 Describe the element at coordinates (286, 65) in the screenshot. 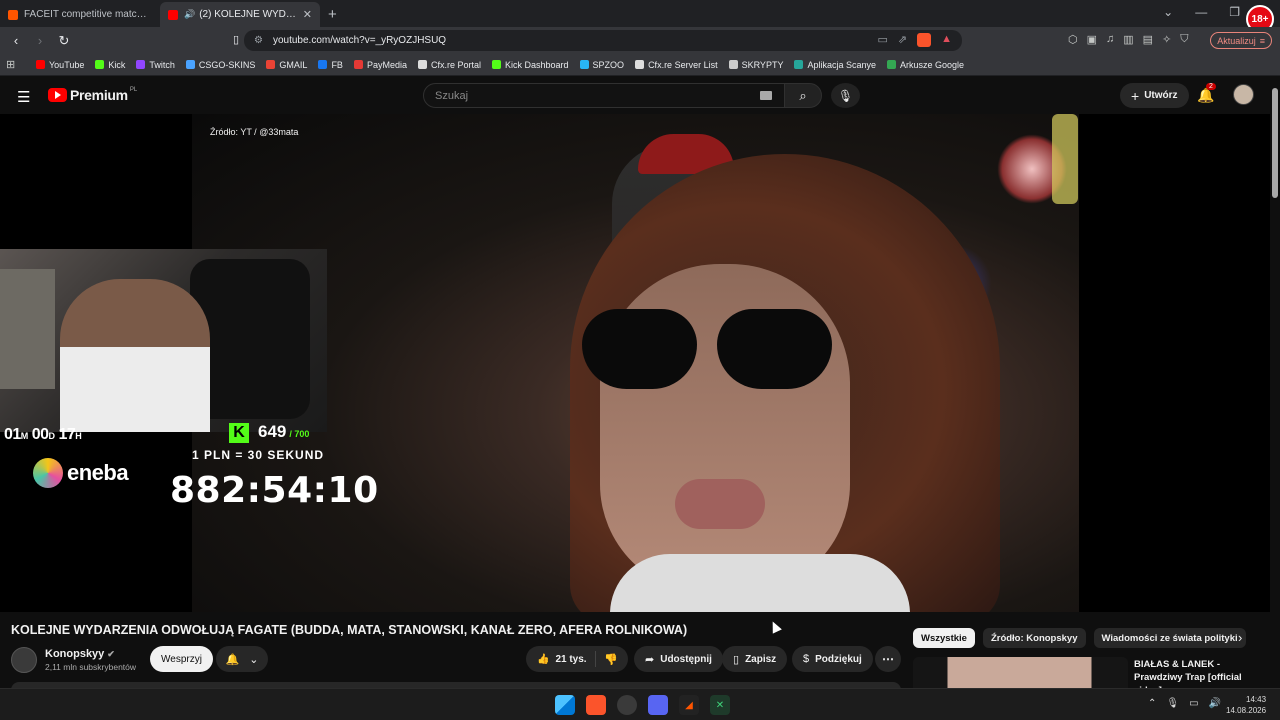

I see `bookmark-item: GMAIL` at that location.